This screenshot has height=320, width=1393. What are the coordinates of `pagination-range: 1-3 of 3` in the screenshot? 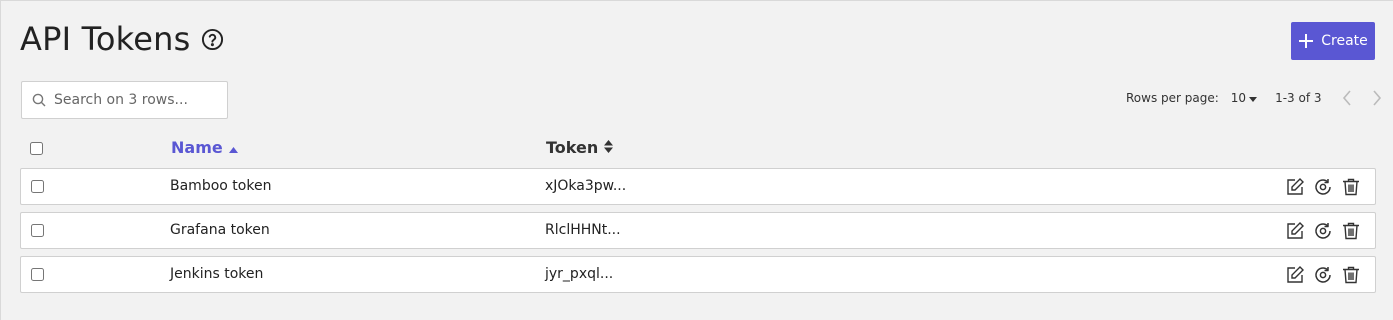 It's located at (1298, 98).